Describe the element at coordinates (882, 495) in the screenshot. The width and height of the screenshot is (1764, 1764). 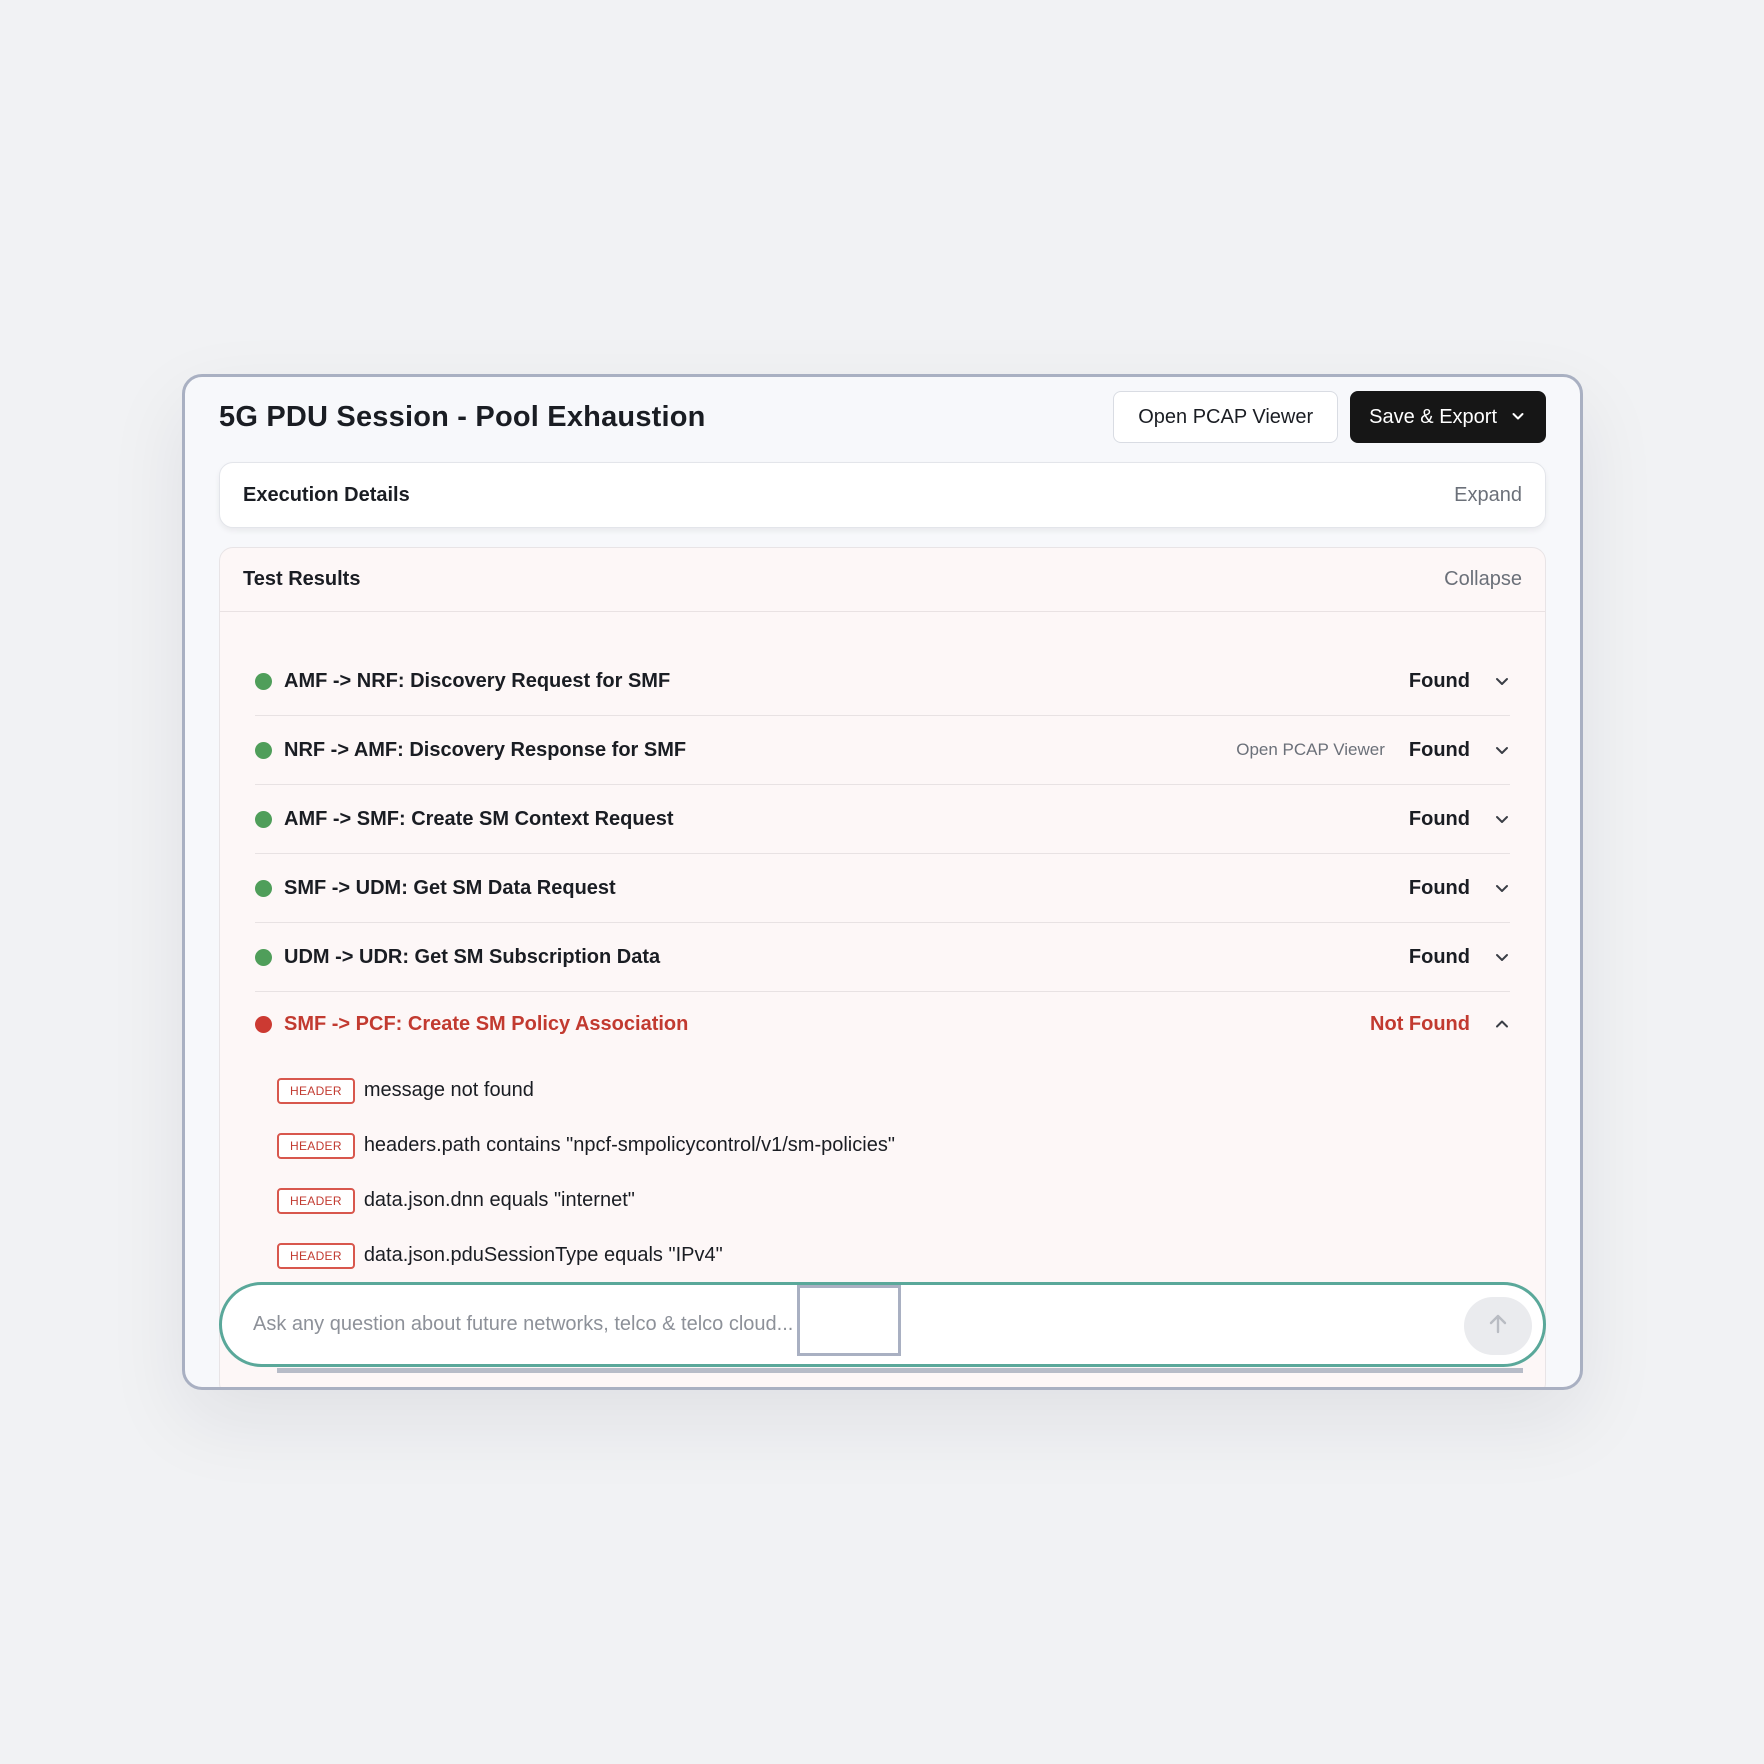
I see `execution-details-card: Execution Details Expand` at that location.